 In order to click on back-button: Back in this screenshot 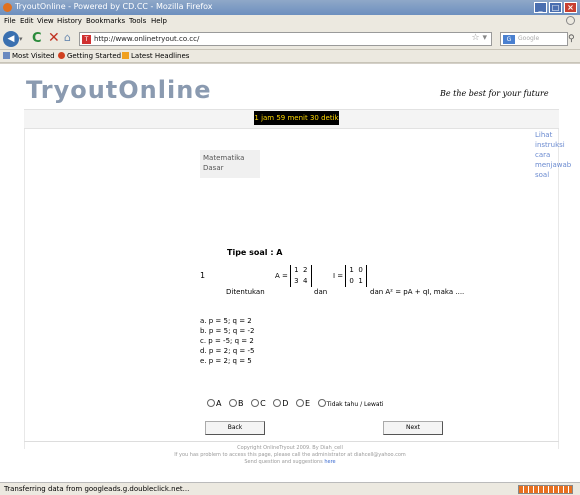, I will do `click(235, 428)`.